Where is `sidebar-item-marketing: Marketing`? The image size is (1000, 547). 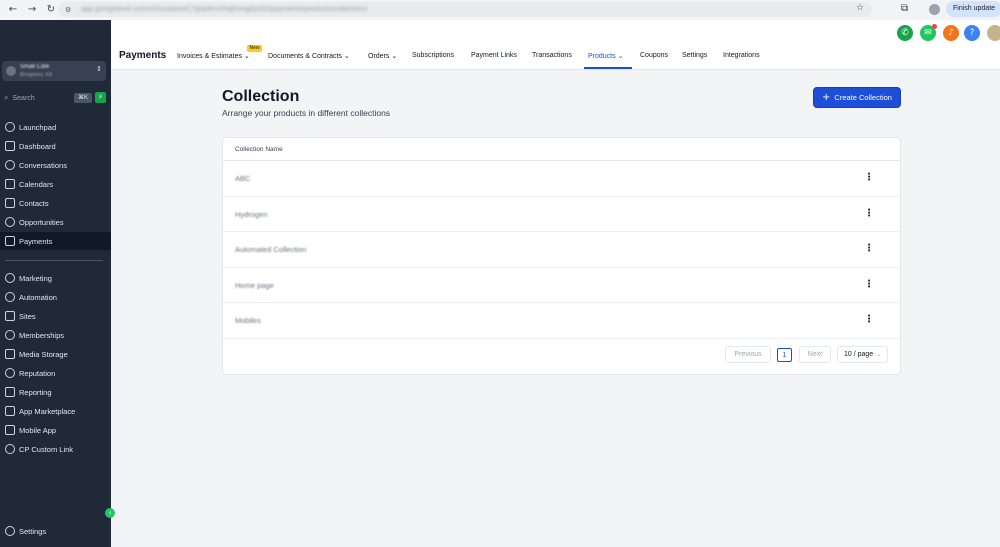
sidebar-item-marketing: Marketing is located at coordinates (55, 278).